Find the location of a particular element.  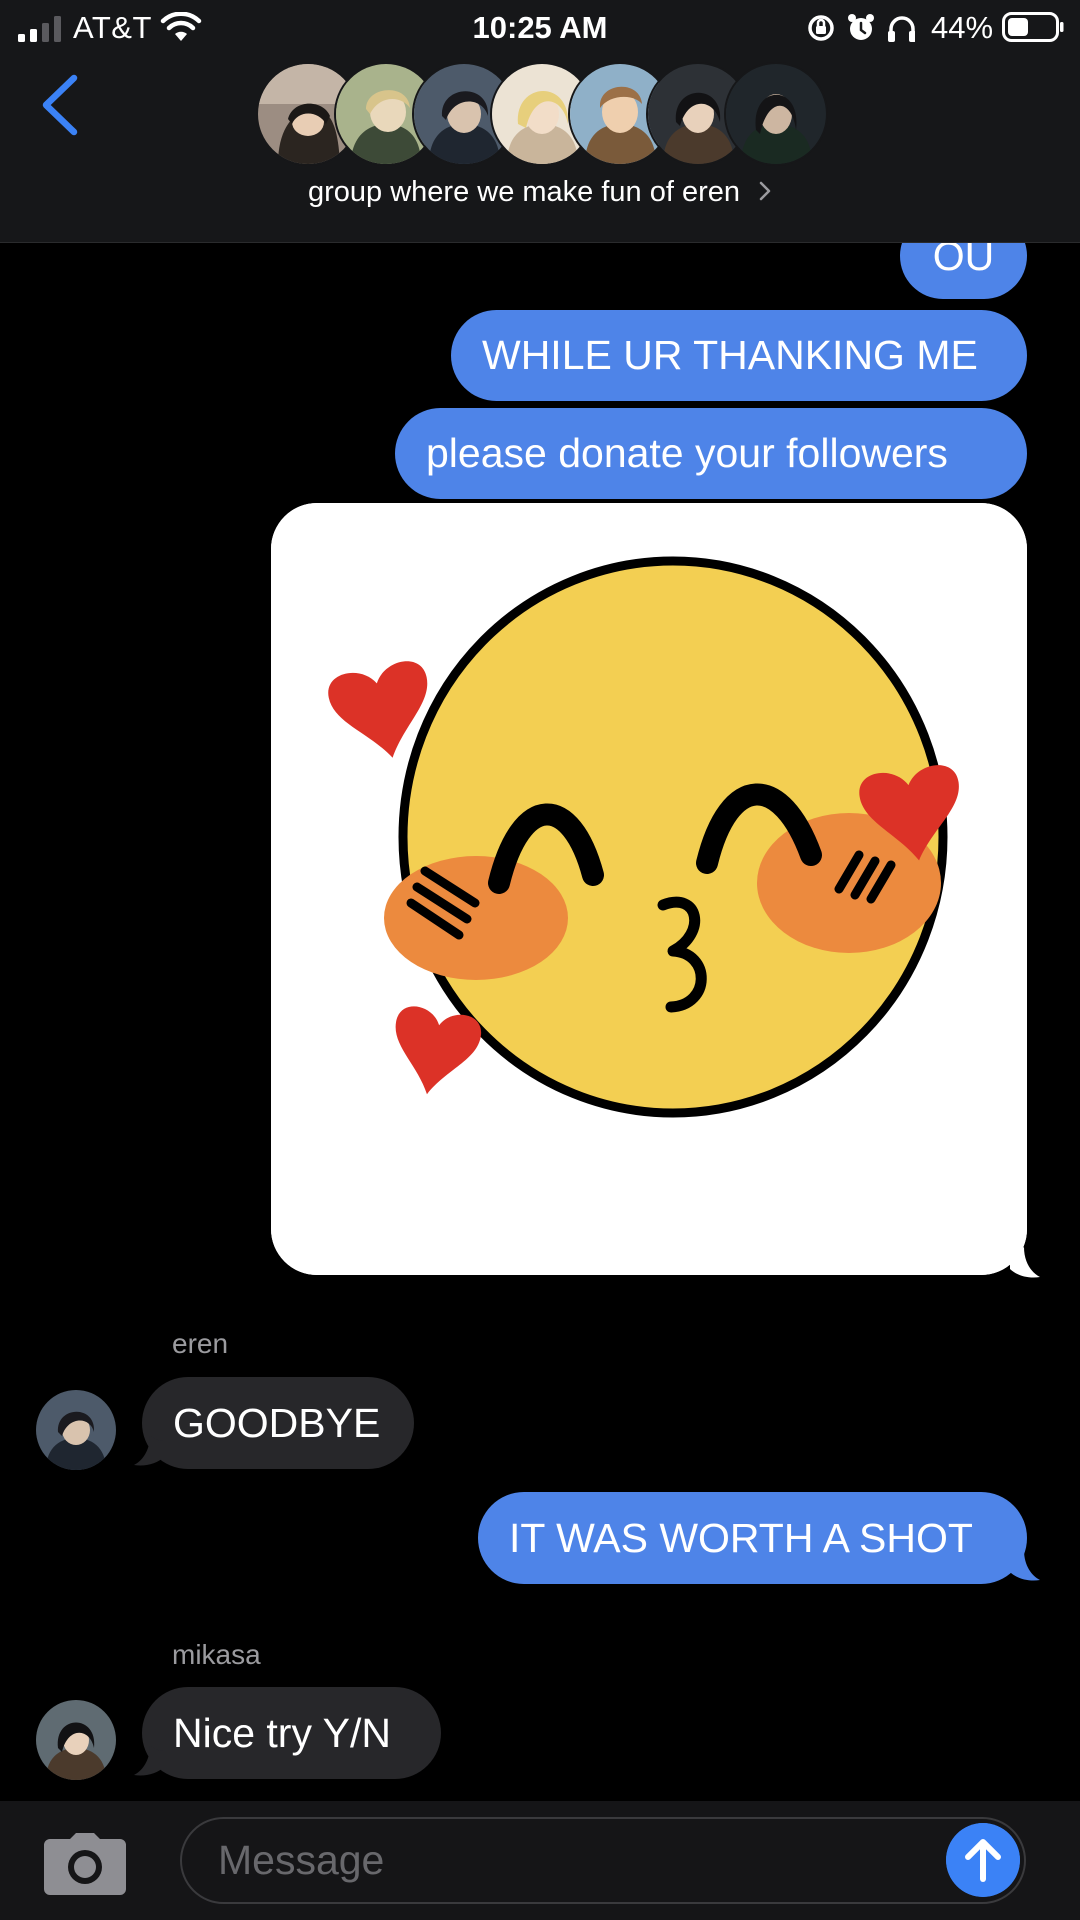

alarm-icon is located at coordinates (861, 27).